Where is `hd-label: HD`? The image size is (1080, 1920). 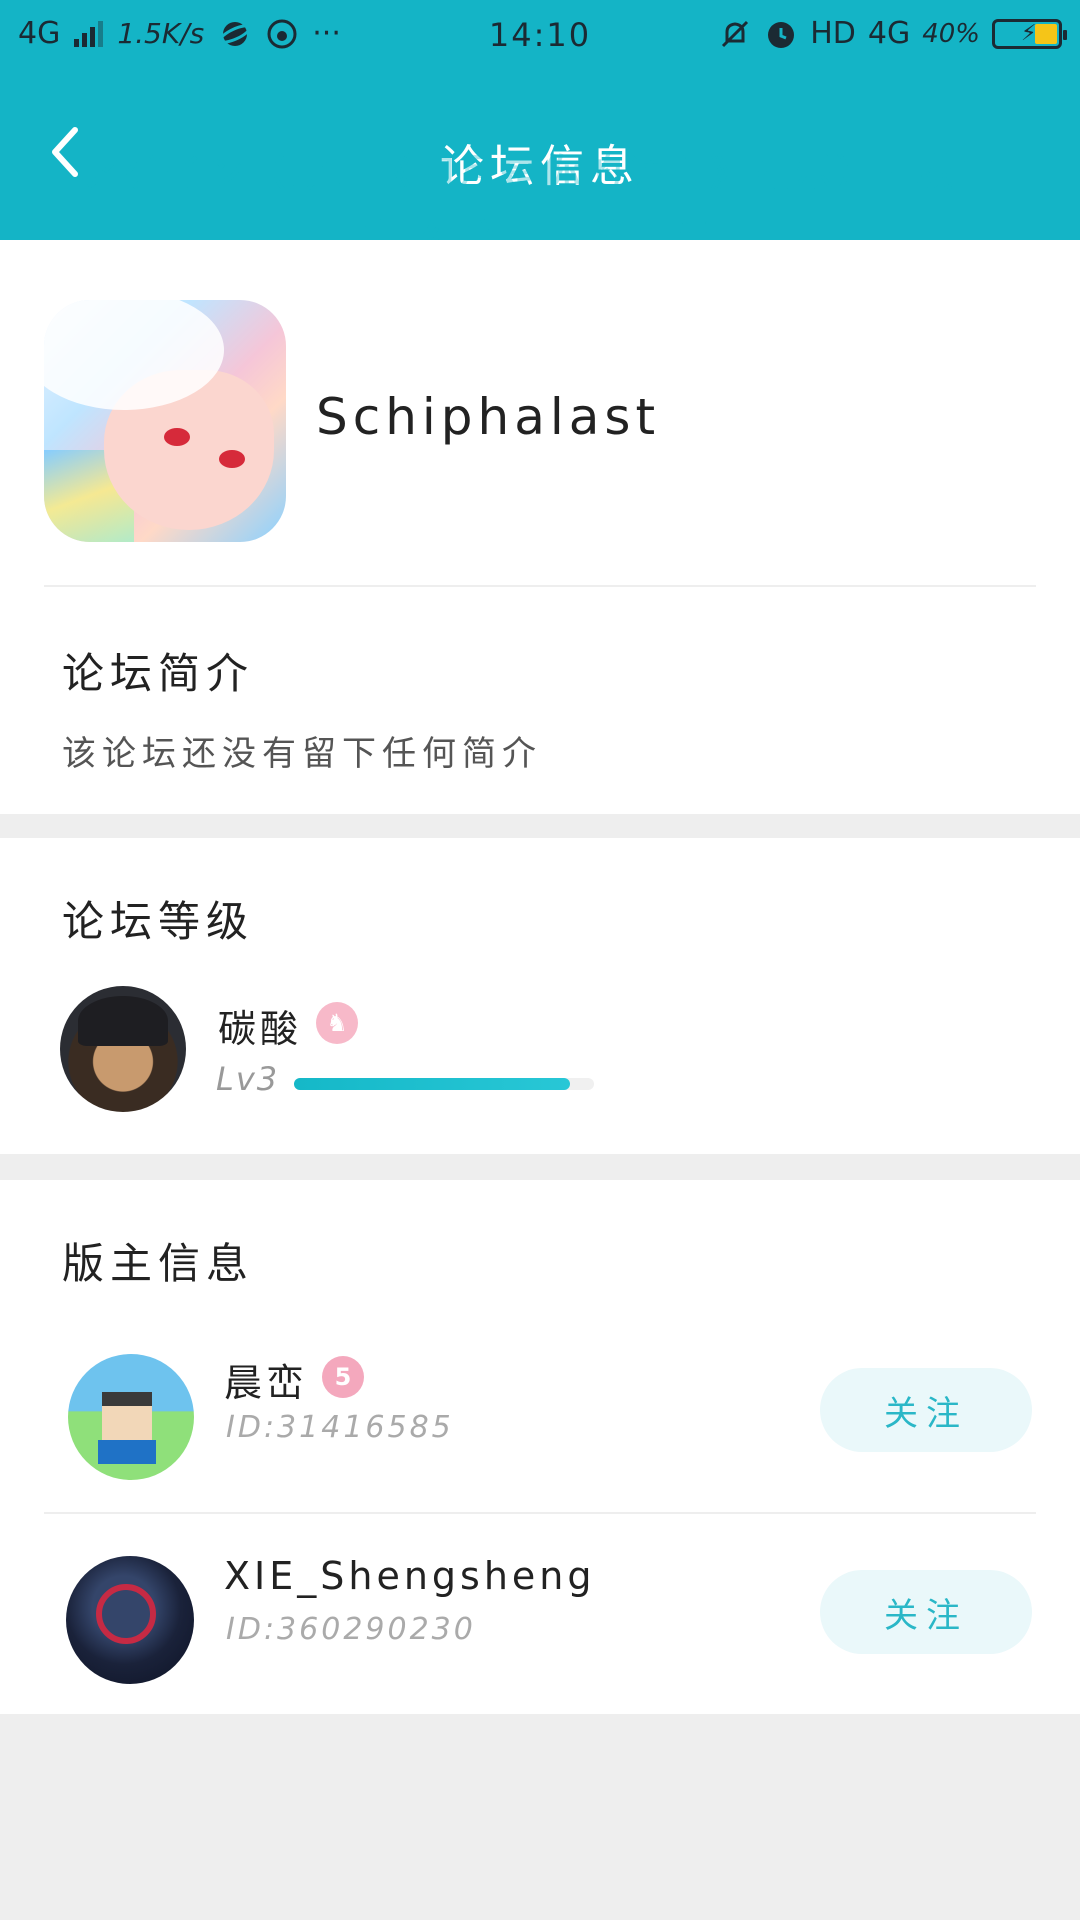 hd-label: HD is located at coordinates (833, 33).